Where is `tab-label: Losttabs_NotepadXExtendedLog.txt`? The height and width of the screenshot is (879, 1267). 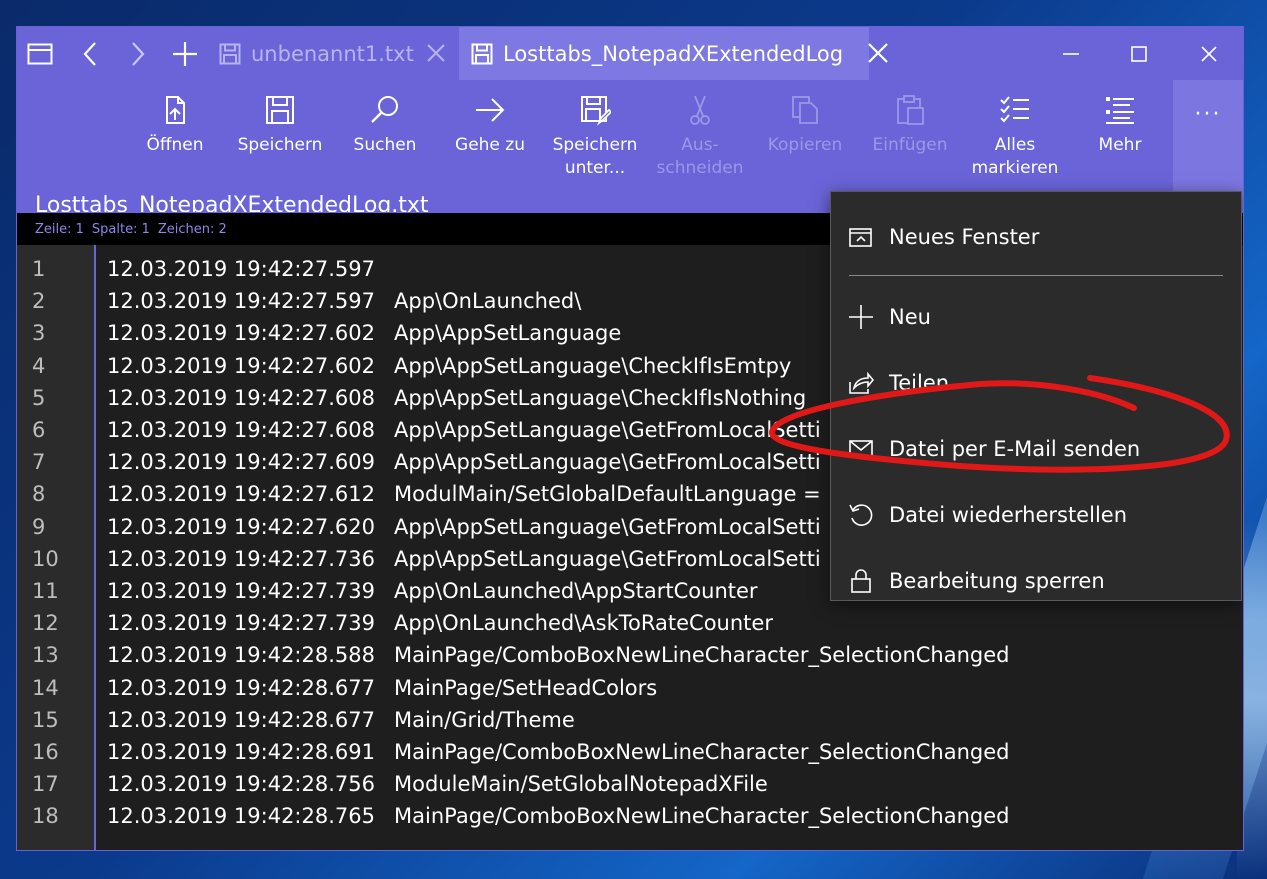
tab-label: Losttabs_NotepadXExtendedLog.txt is located at coordinates (673, 53).